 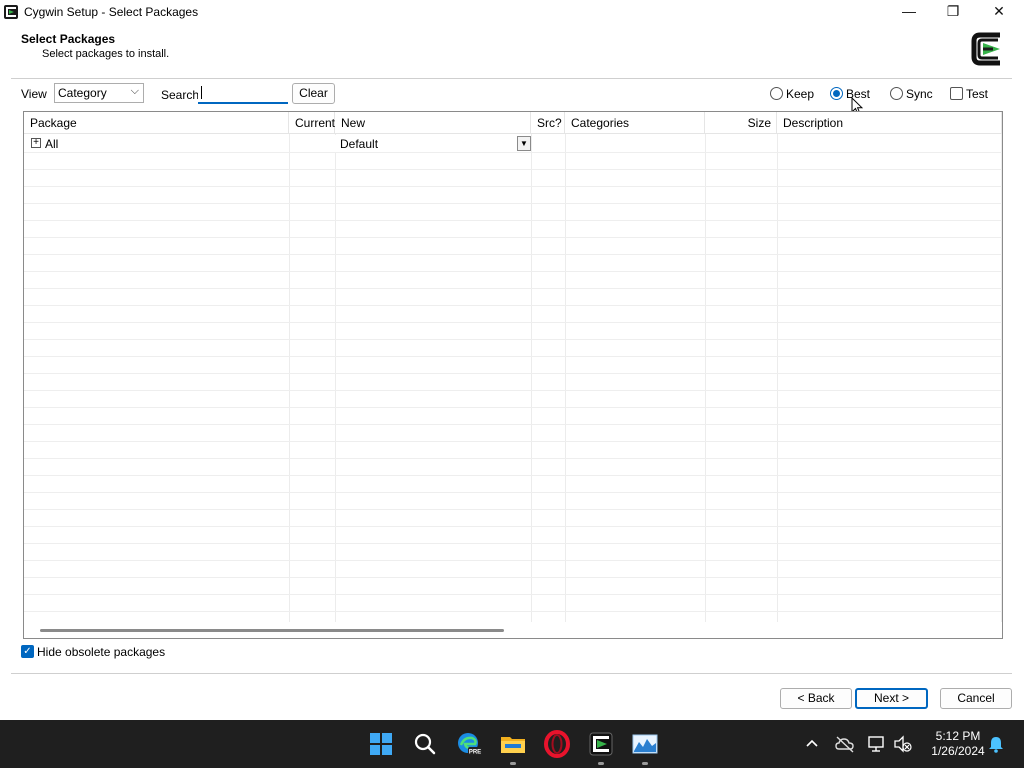 What do you see at coordinates (985, 49) in the screenshot?
I see `cygwin-logo-icon` at bounding box center [985, 49].